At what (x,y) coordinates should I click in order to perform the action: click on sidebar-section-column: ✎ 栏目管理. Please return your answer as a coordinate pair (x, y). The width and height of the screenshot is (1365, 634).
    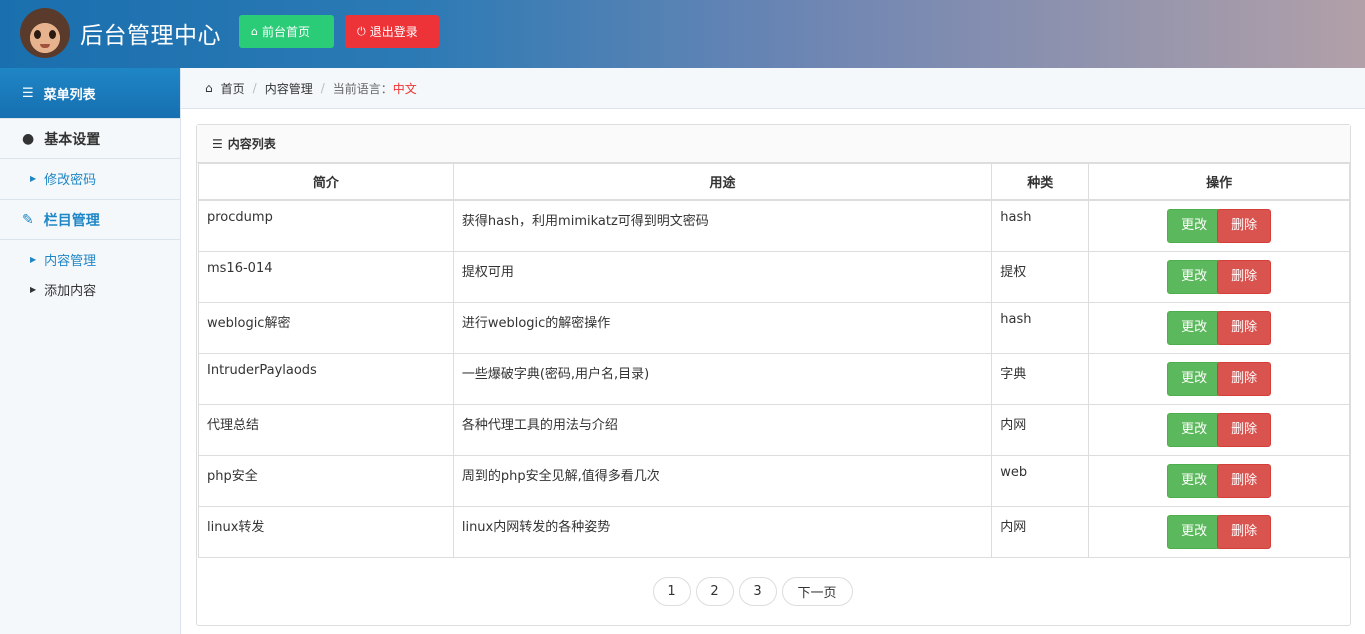
    Looking at the image, I should click on (90, 219).